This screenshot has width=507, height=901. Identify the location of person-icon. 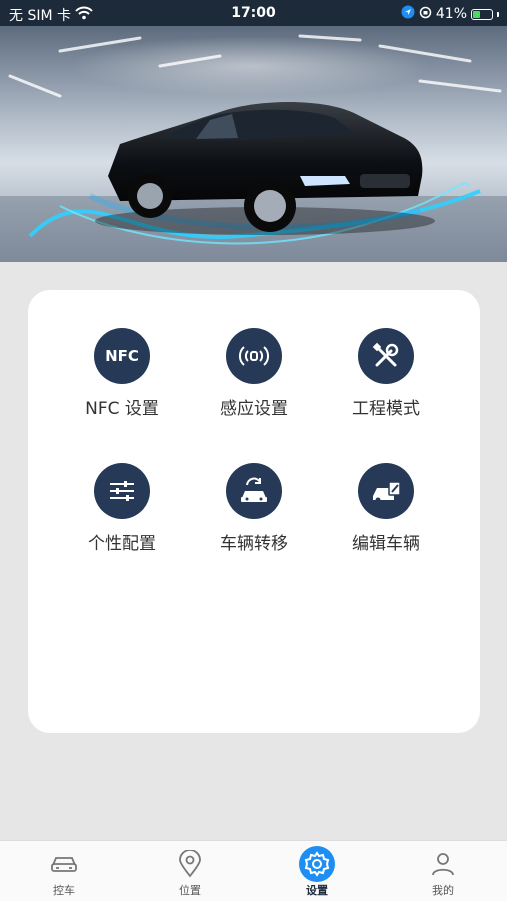
(443, 864).